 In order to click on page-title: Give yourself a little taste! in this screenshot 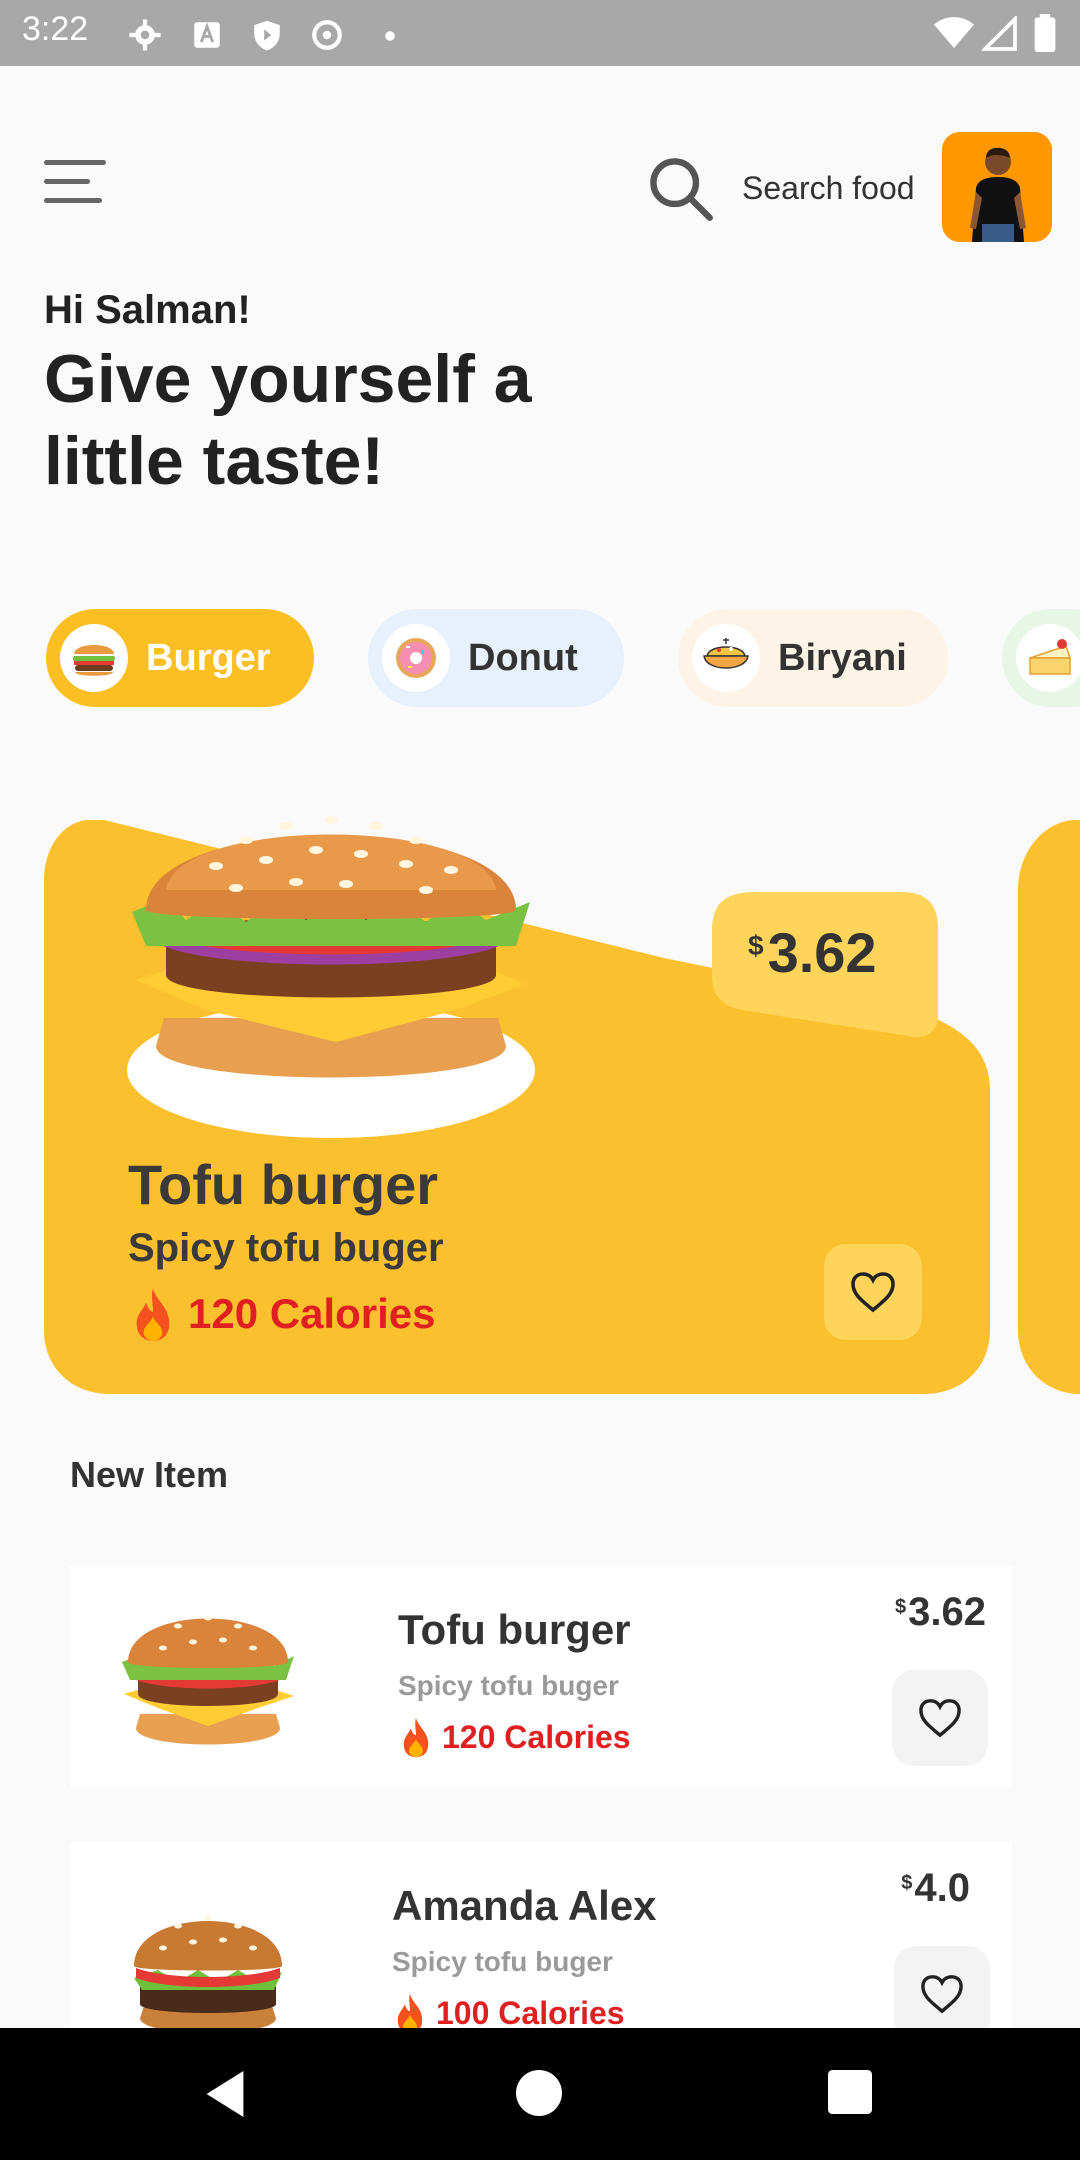, I will do `click(288, 420)`.